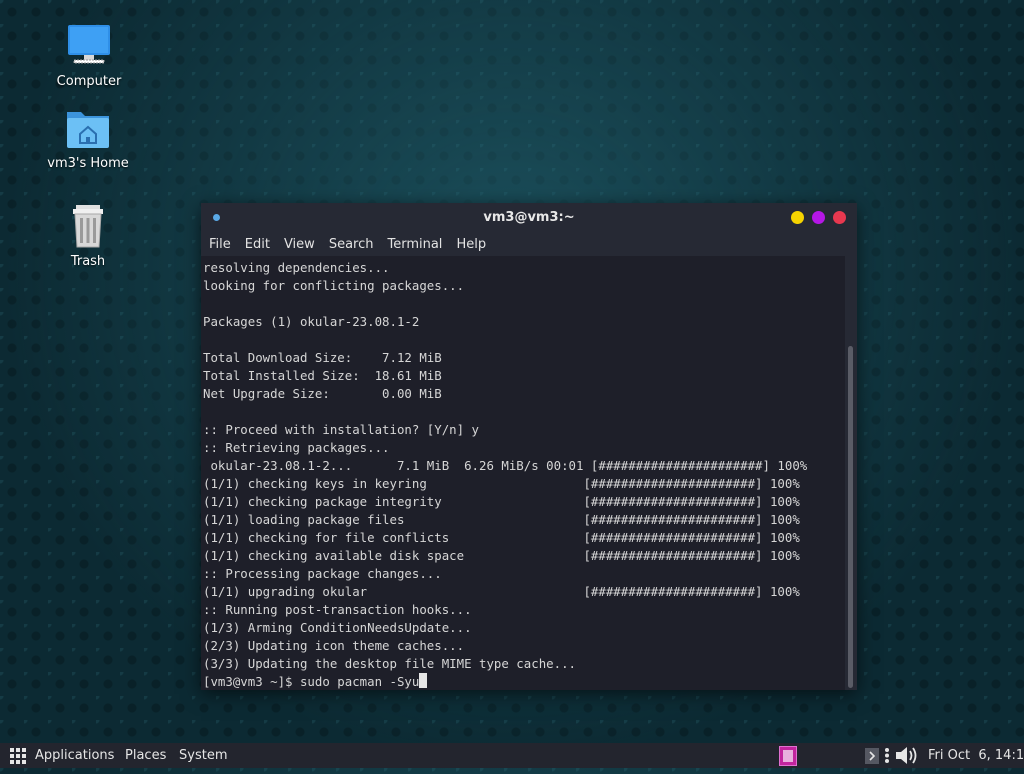 This screenshot has height=774, width=1024. I want to click on minimize-button, so click(797, 217).